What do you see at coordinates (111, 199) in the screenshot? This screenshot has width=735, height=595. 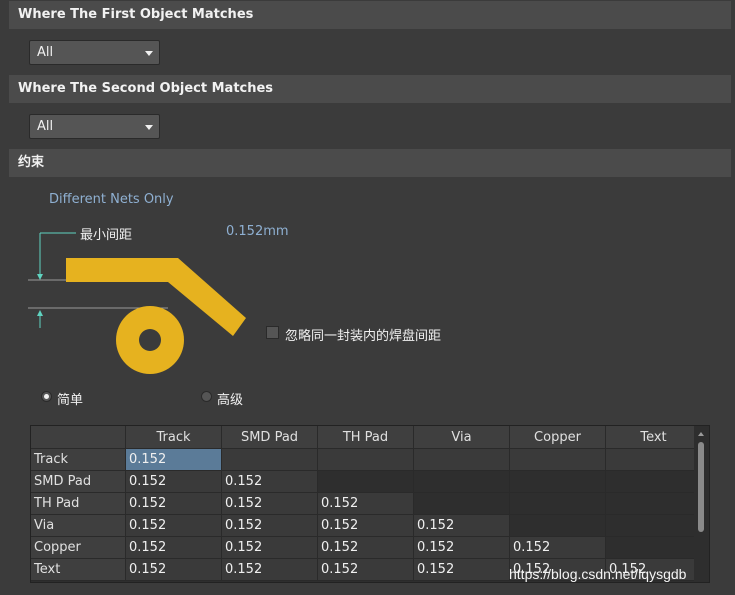 I see `net-scope-label: Different Nets Only` at bounding box center [111, 199].